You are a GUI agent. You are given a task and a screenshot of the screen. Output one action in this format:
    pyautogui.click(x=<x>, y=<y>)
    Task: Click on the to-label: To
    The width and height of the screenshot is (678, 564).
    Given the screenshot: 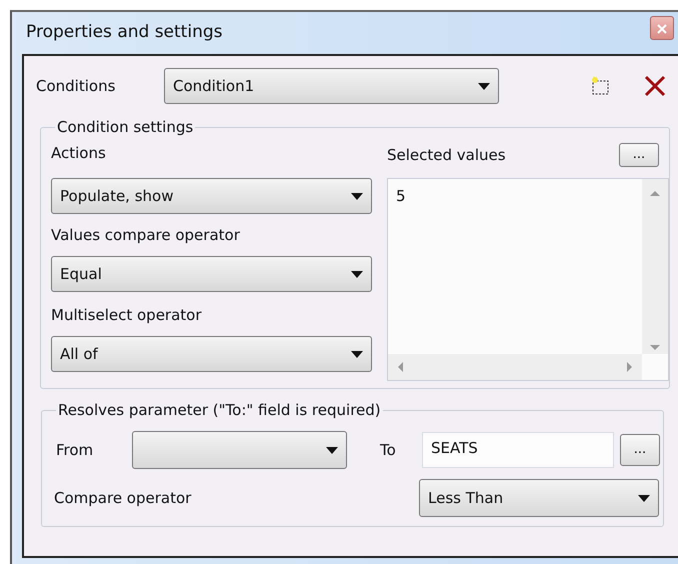 What is the action you would take?
    pyautogui.click(x=388, y=450)
    